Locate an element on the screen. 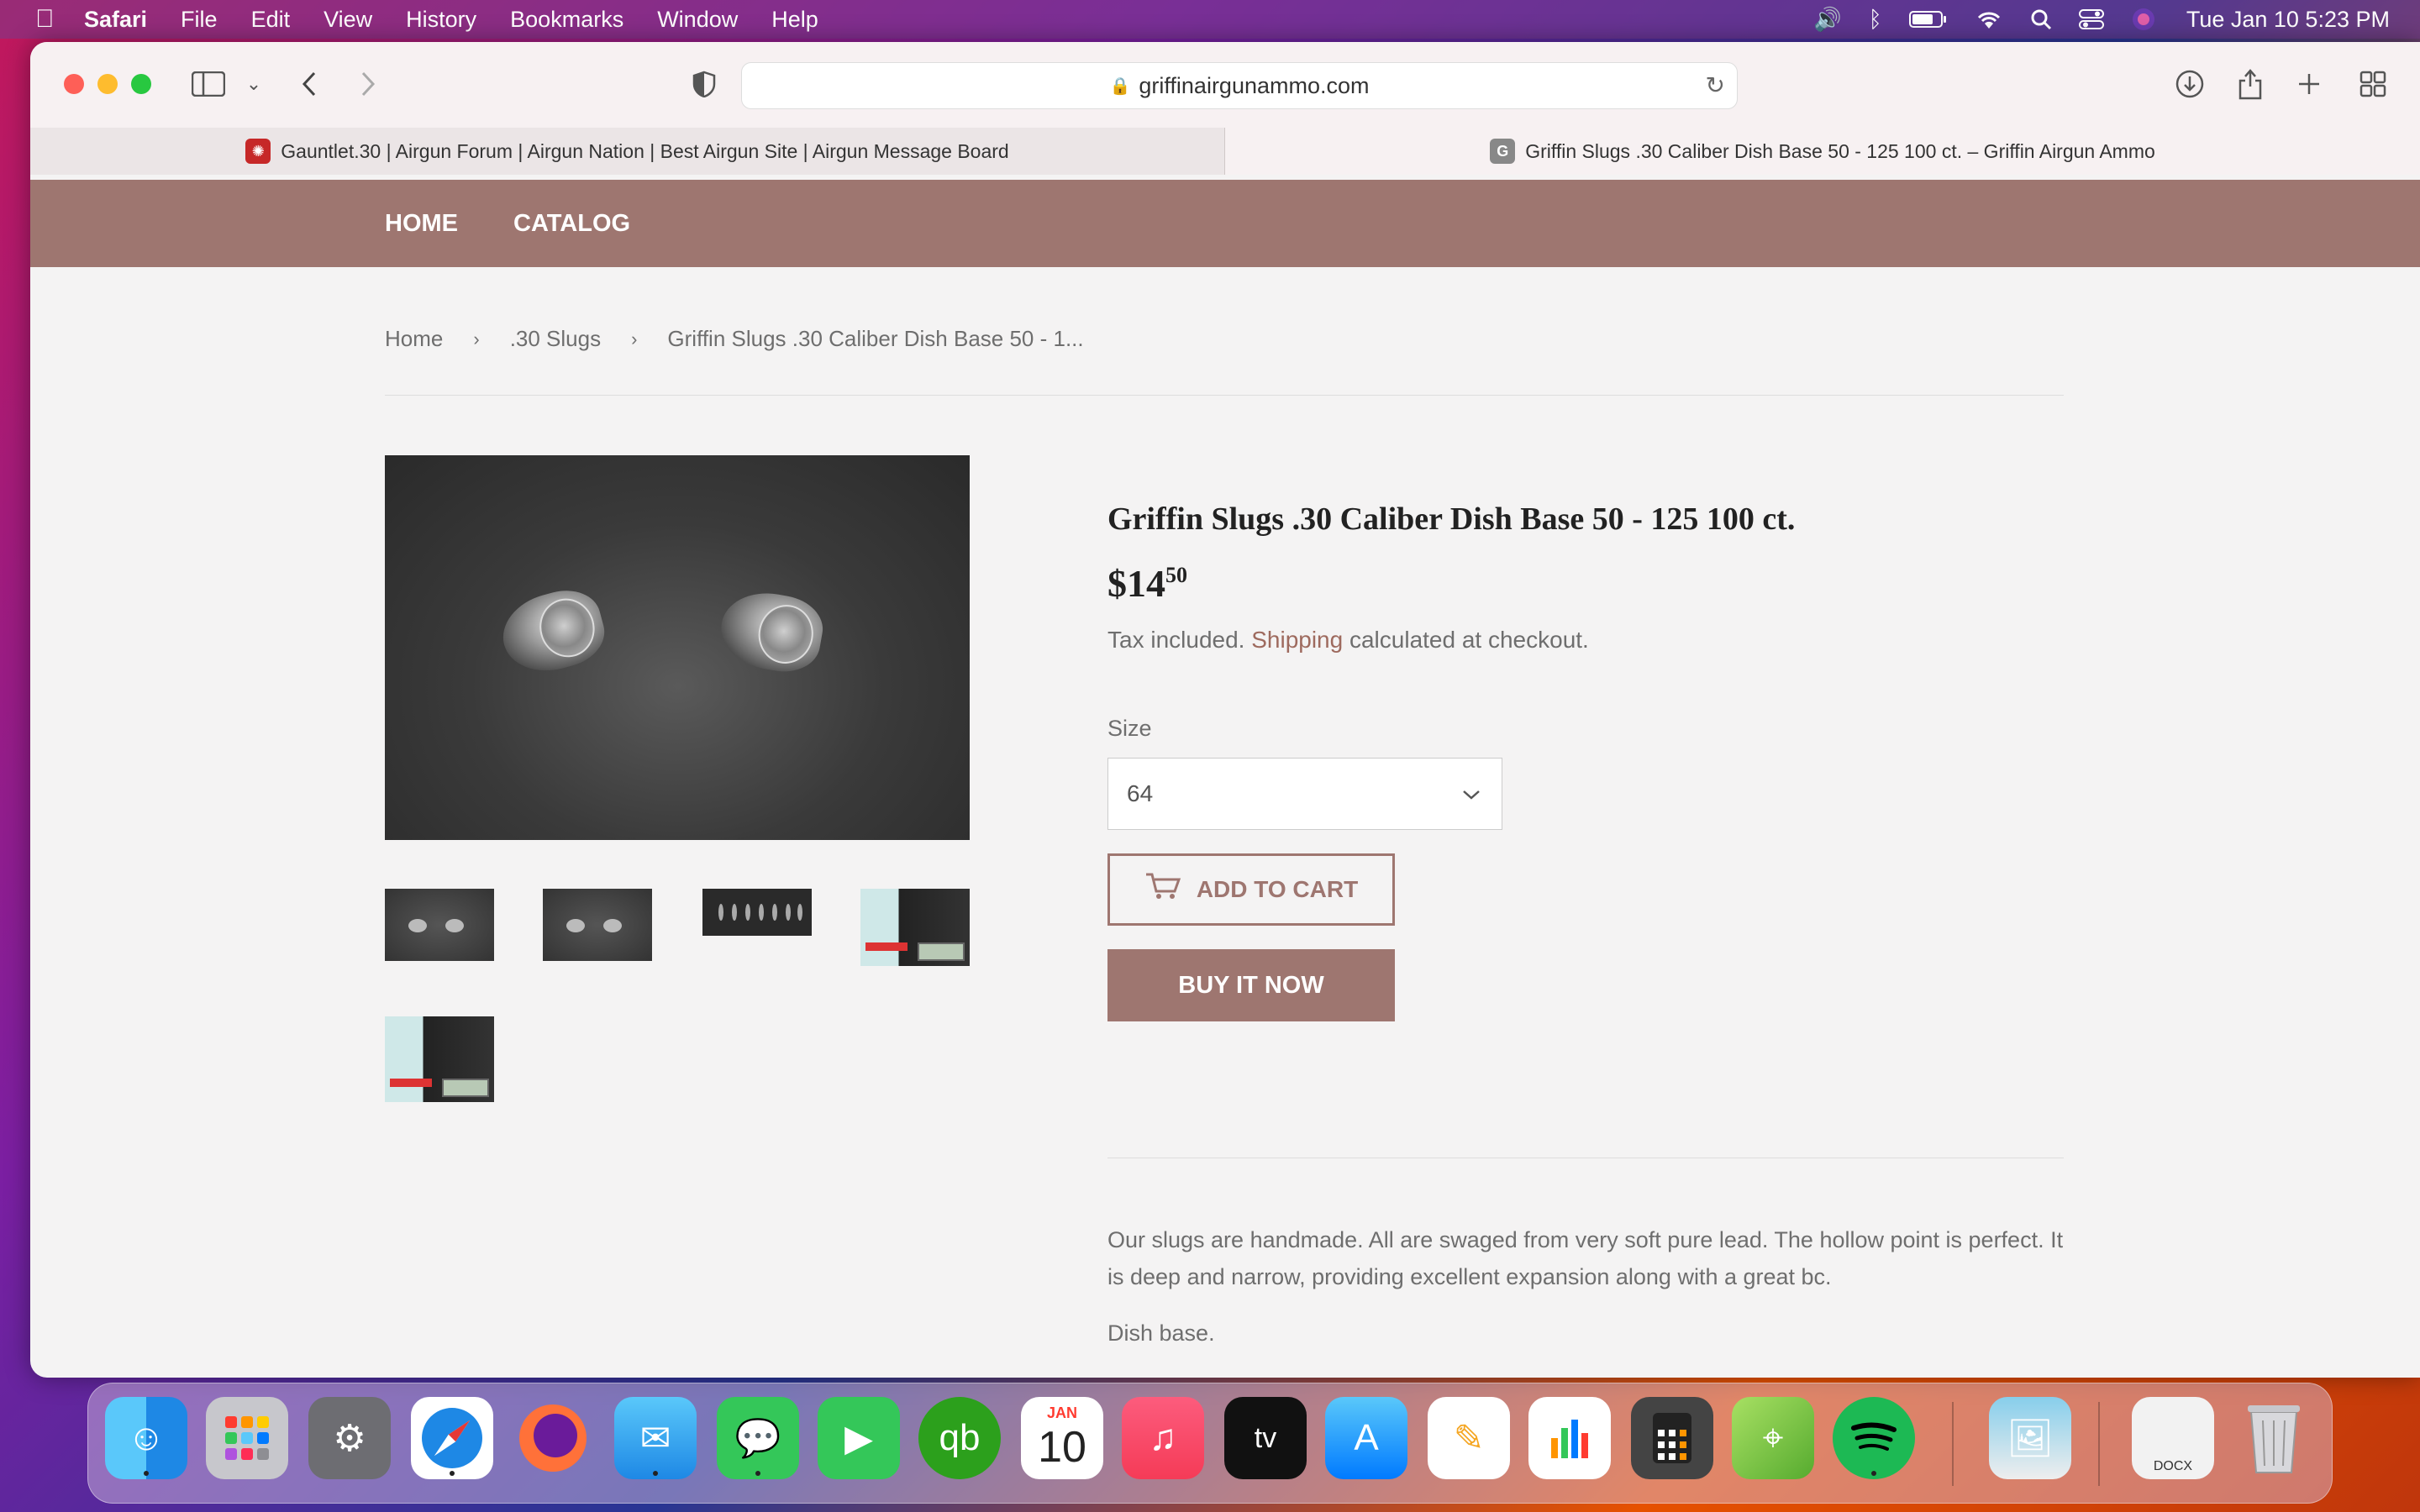 This screenshot has width=2420, height=1512. calendar-month: JAN is located at coordinates (1061, 1412).